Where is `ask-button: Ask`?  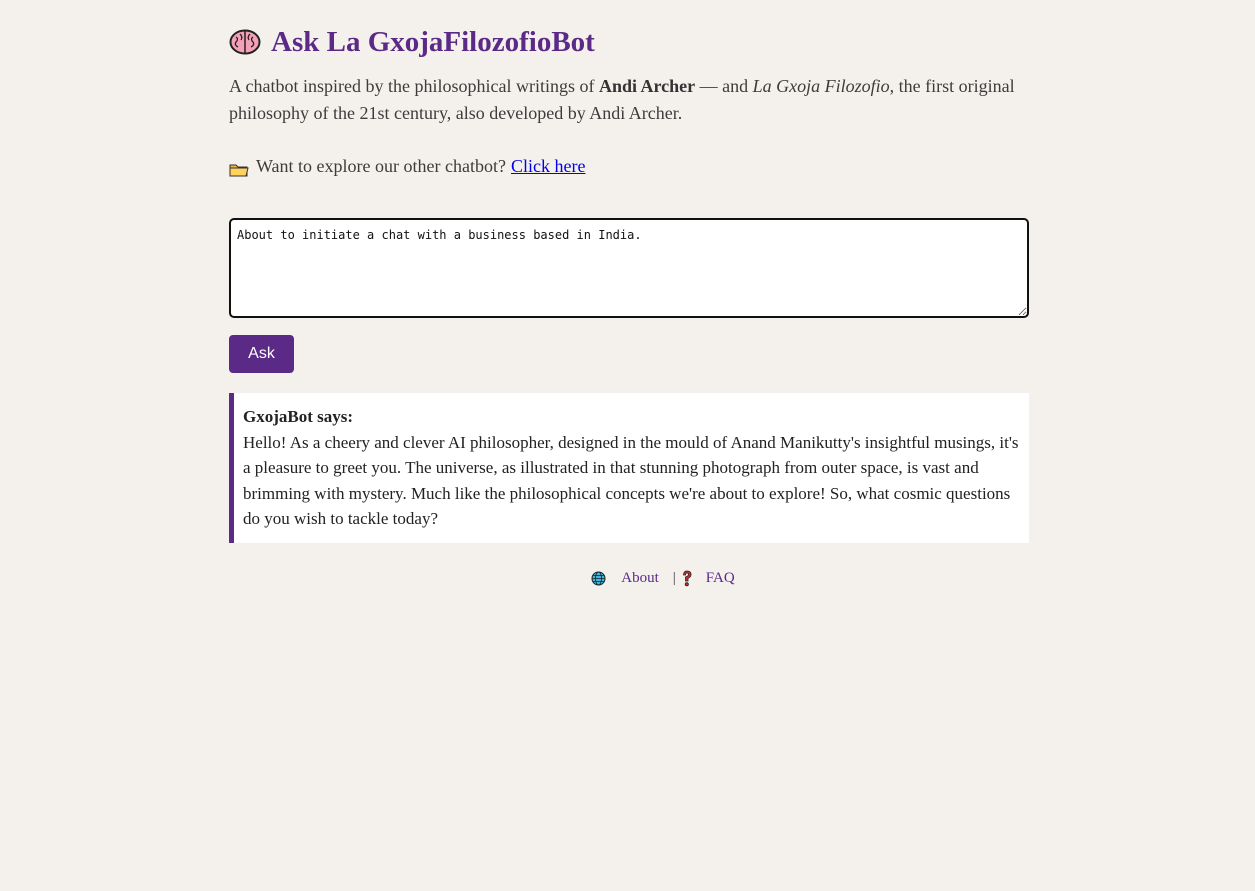
ask-button: Ask is located at coordinates (261, 354).